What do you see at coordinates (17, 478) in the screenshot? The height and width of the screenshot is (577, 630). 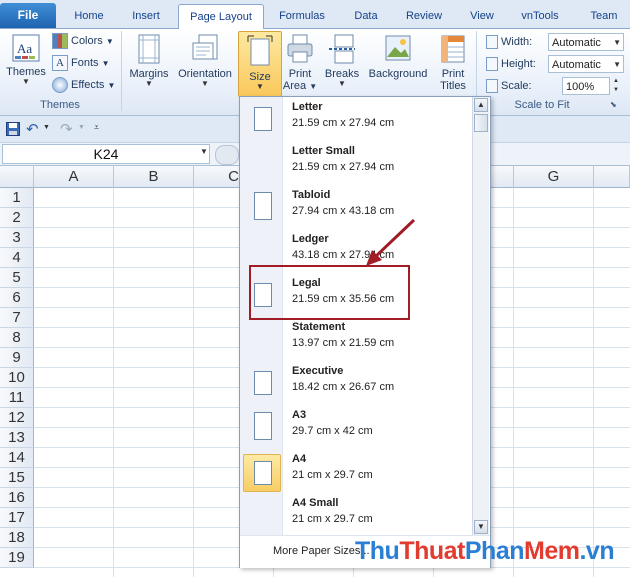 I see `row-header: 15` at bounding box center [17, 478].